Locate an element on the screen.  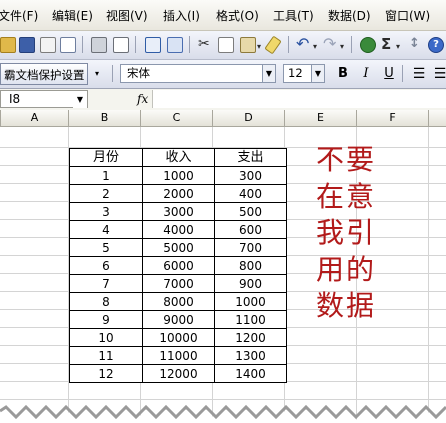
cell-income: 10000 is located at coordinates (178, 337).